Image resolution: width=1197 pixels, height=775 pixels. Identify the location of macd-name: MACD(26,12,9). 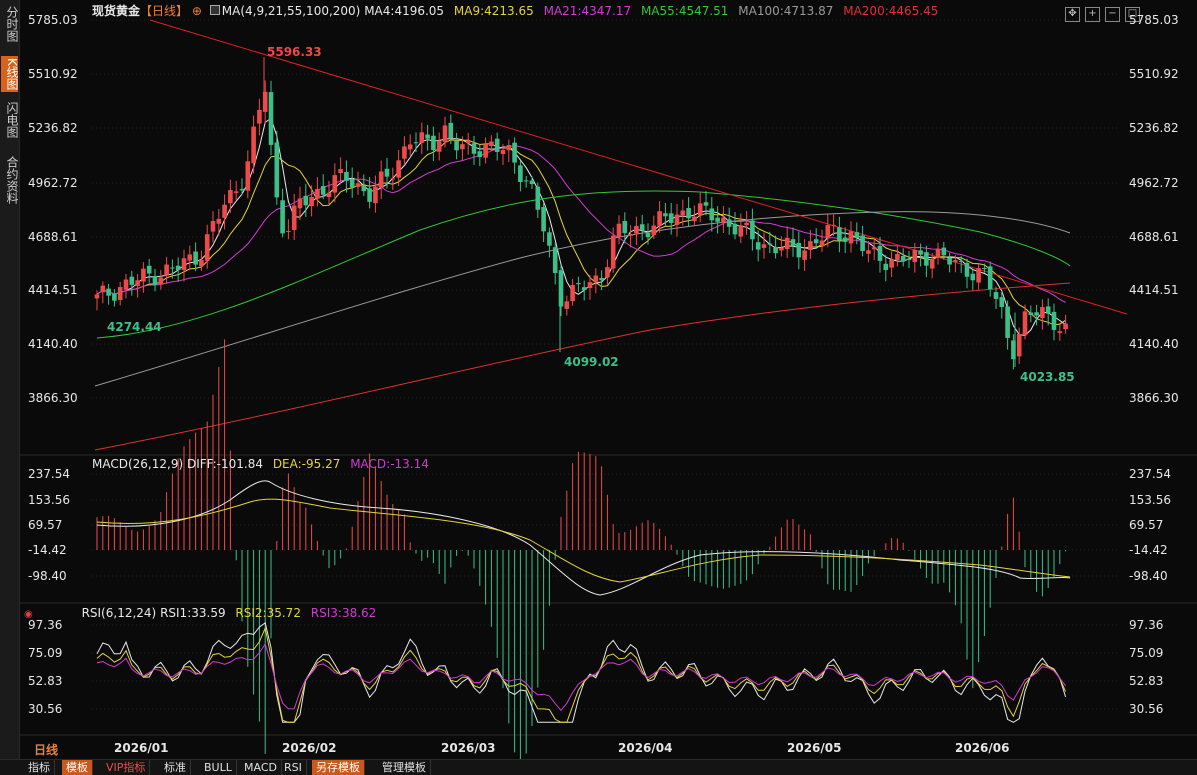
(137, 464).